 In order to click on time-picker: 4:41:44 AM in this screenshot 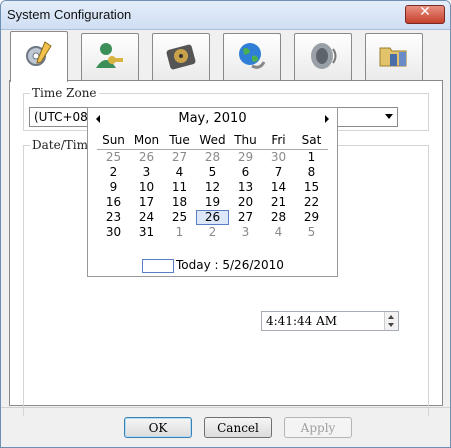, I will do `click(330, 321)`.